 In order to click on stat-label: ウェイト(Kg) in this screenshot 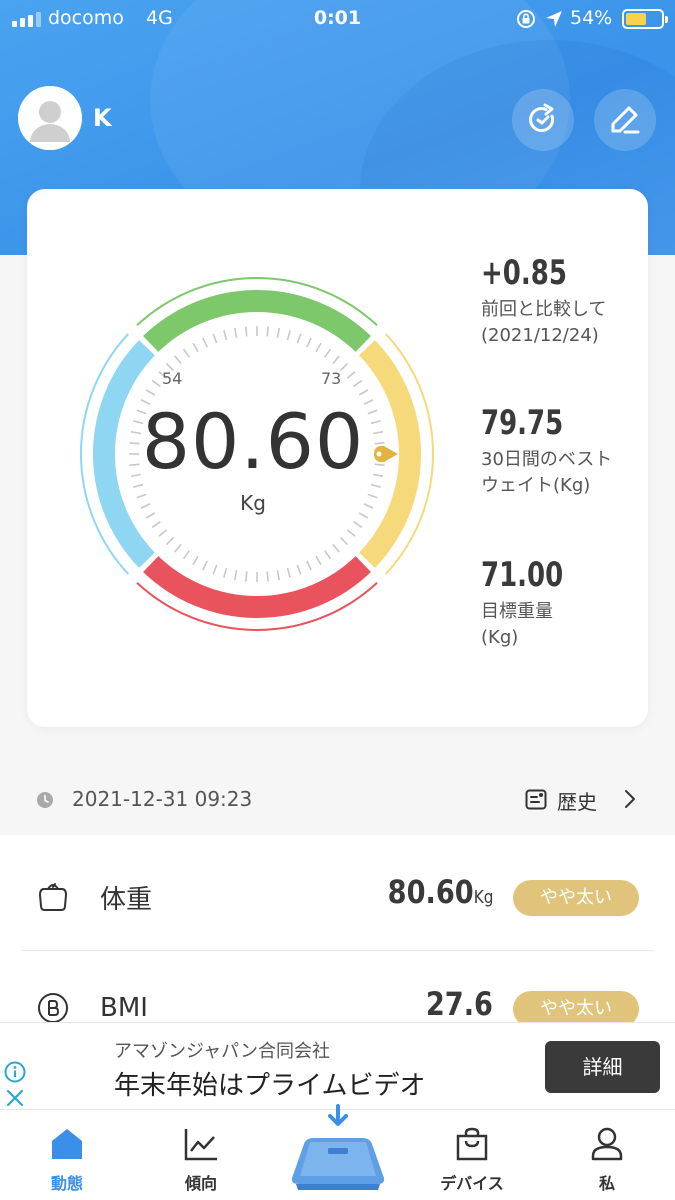, I will do `click(536, 485)`.